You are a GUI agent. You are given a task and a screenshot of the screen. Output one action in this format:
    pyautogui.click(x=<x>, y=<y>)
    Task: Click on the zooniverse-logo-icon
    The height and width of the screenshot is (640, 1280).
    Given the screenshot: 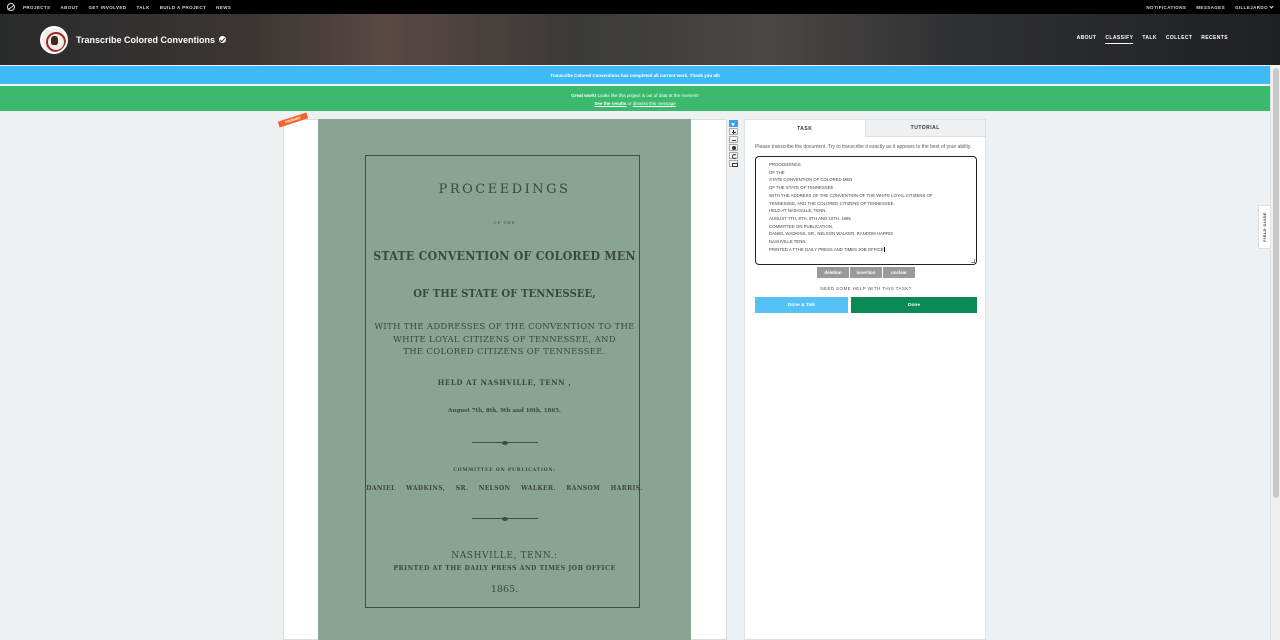 What is the action you would take?
    pyautogui.click(x=11, y=7)
    